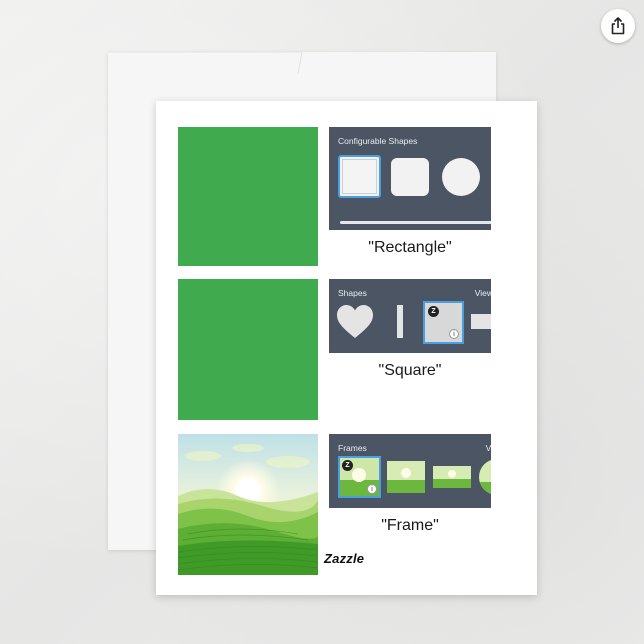 This screenshot has height=644, width=644. Describe the element at coordinates (359, 477) in the screenshot. I see `square-frame-option: Z i` at that location.